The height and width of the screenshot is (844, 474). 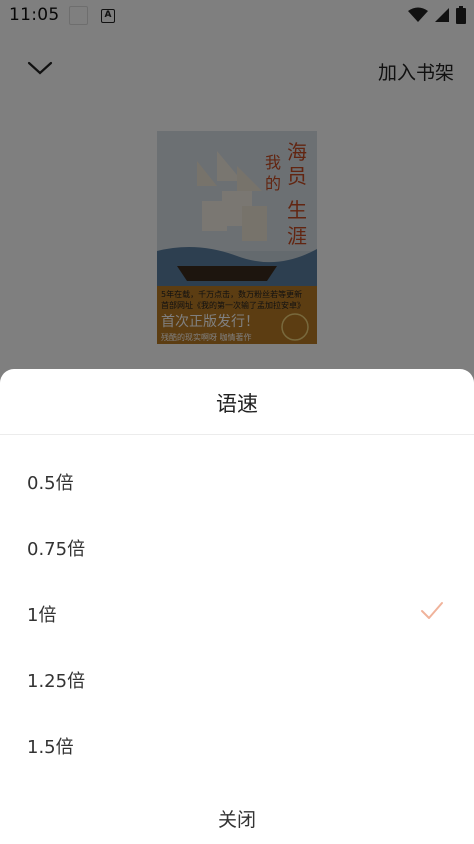 What do you see at coordinates (237, 434) in the screenshot?
I see `divider` at bounding box center [237, 434].